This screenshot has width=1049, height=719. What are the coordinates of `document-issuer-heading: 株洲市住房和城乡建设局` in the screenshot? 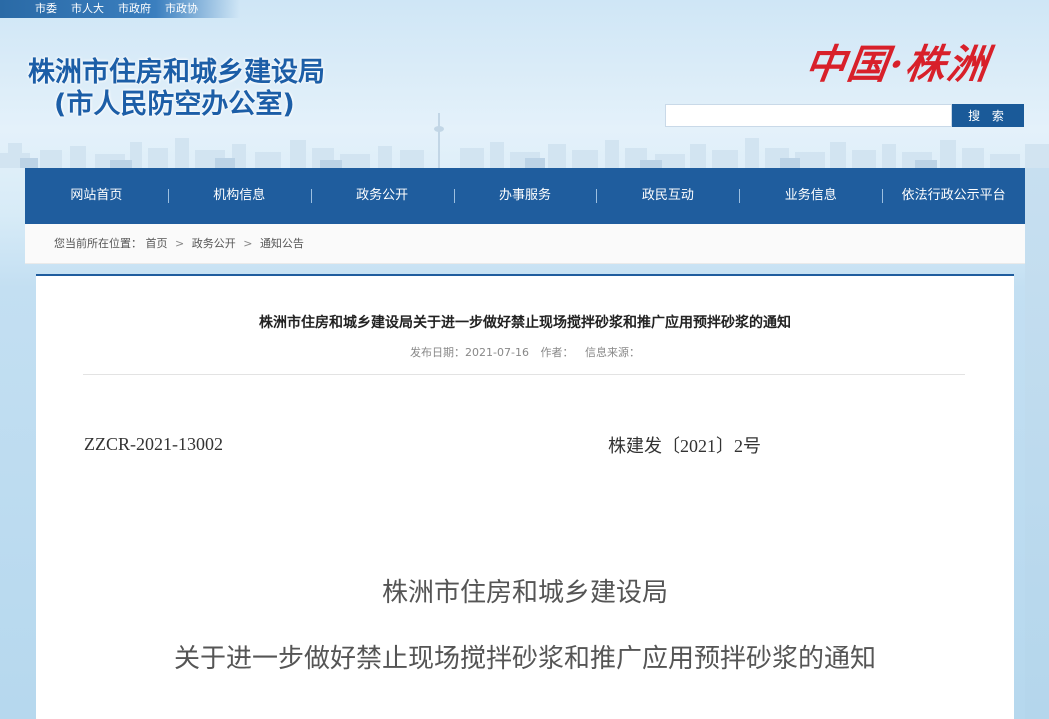 It's located at (524, 593).